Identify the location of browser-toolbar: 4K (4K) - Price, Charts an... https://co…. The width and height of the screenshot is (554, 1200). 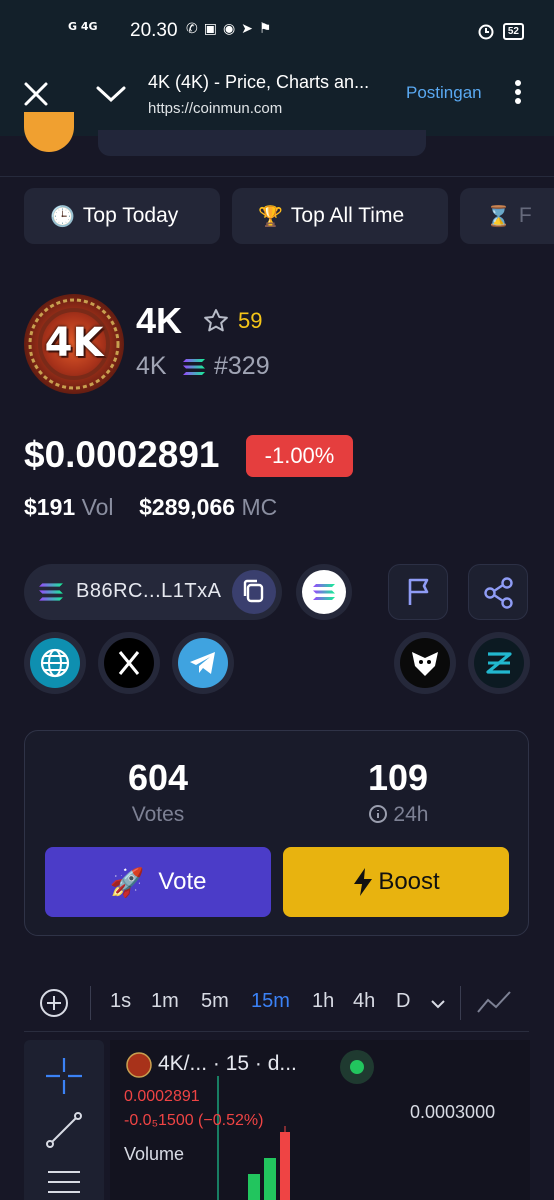
(277, 98).